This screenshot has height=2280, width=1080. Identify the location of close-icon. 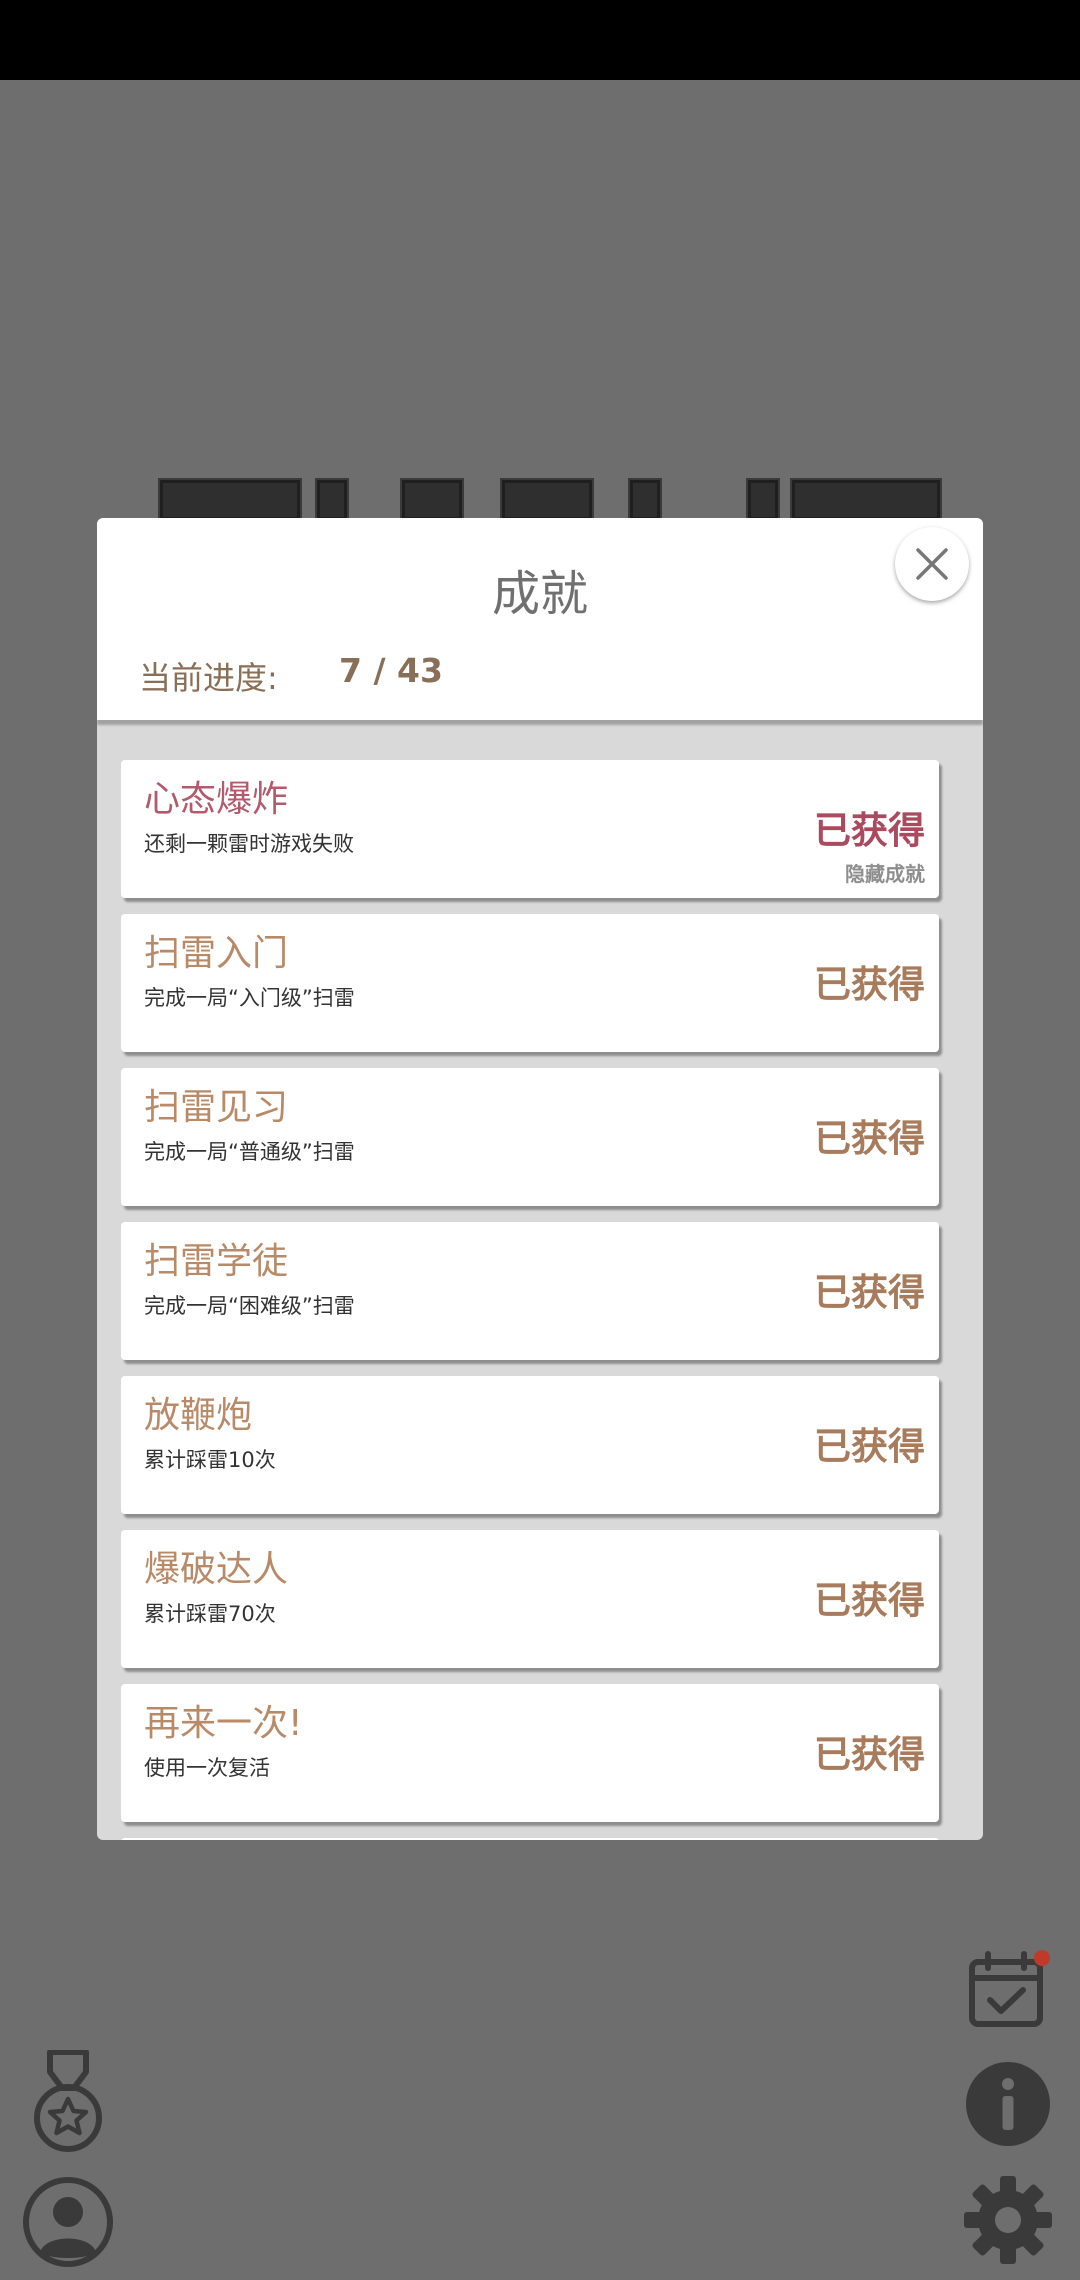
(932, 564).